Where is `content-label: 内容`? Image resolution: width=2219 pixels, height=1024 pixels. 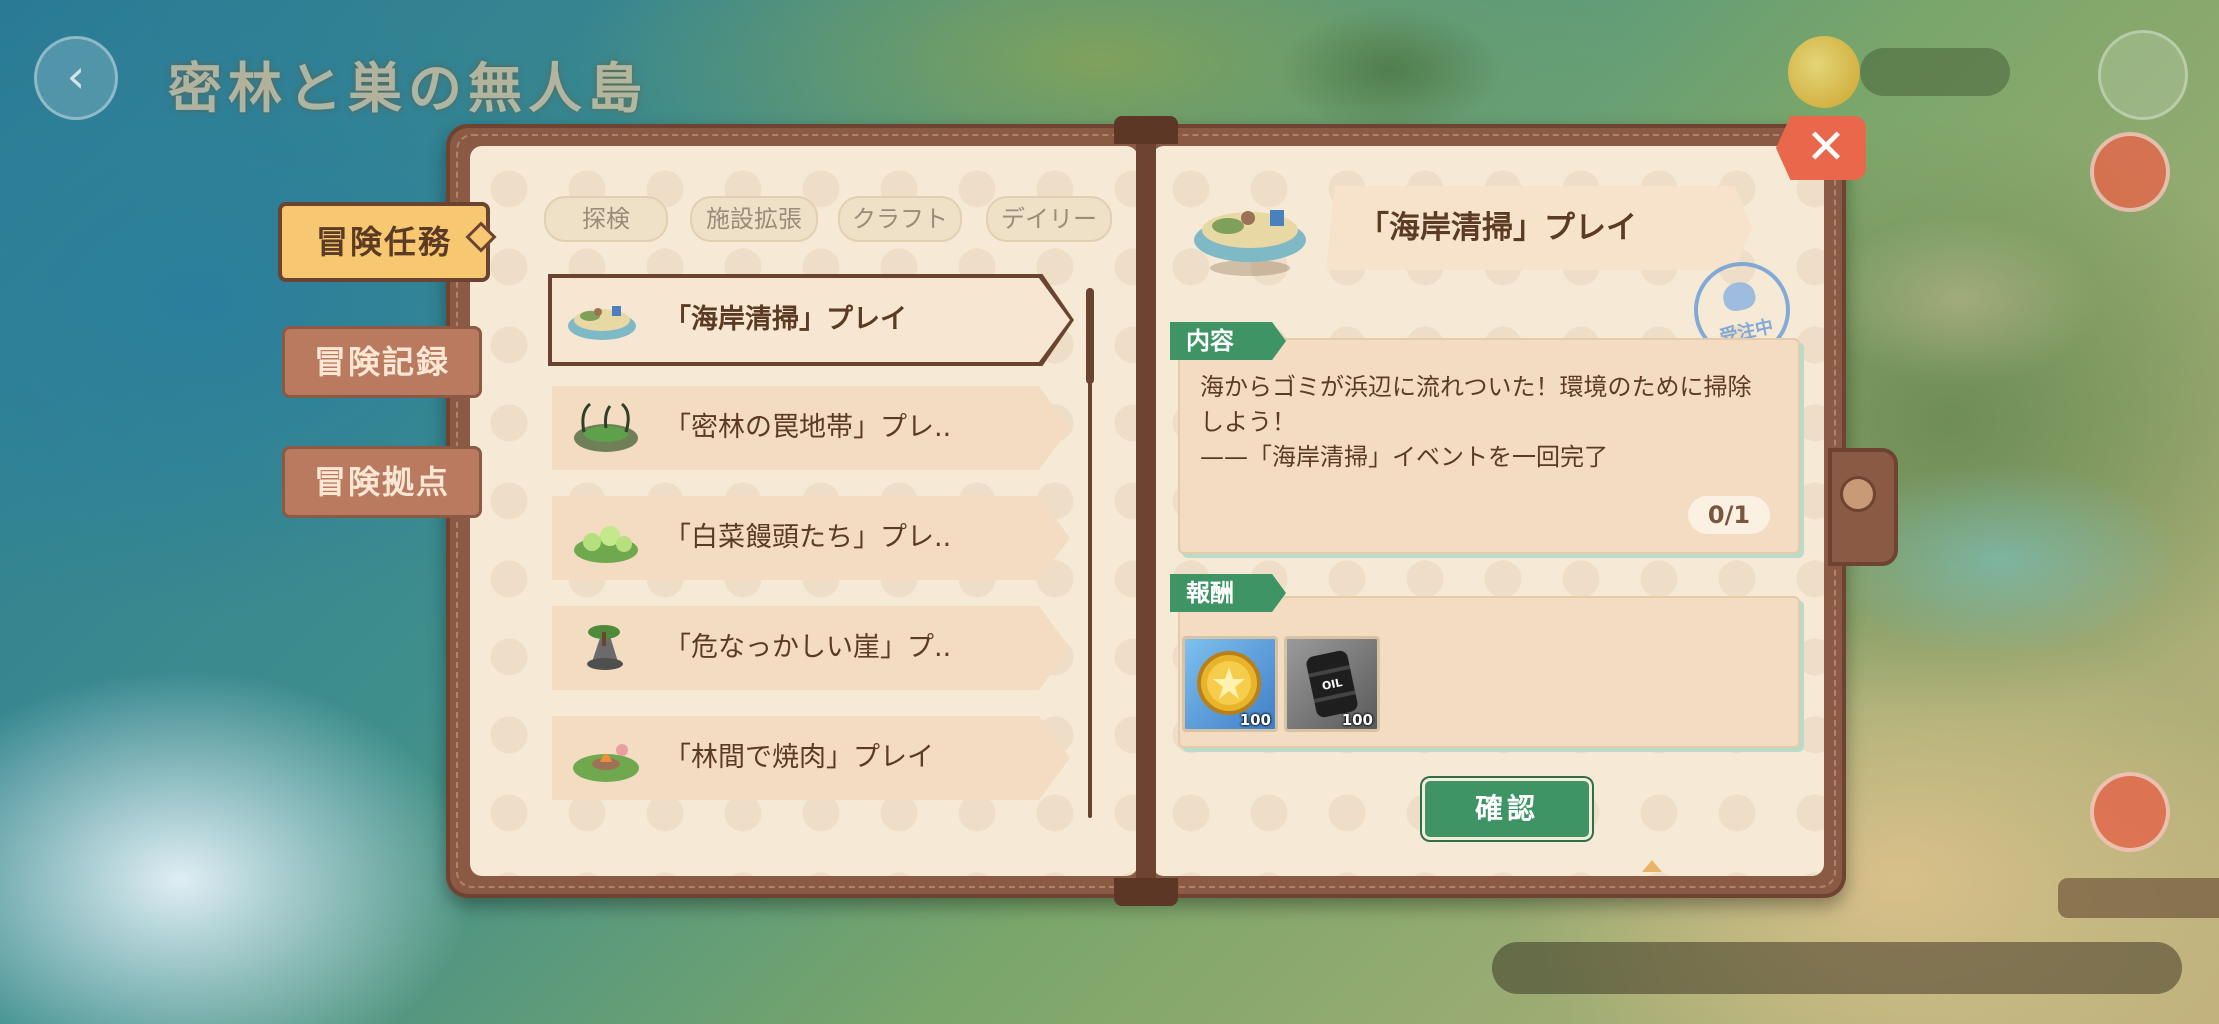 content-label: 内容 is located at coordinates (1228, 341).